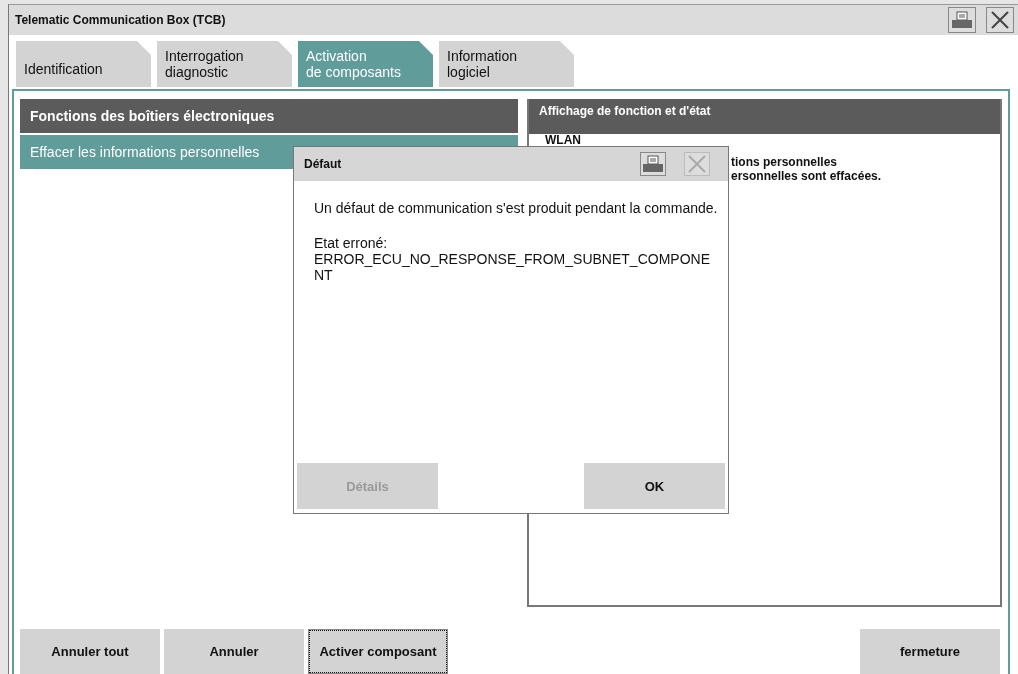 This screenshot has height=674, width=1018. Describe the element at coordinates (516, 208) in the screenshot. I see `dialog-message: Un défaut de communication s'est produit pendant la commande.` at that location.